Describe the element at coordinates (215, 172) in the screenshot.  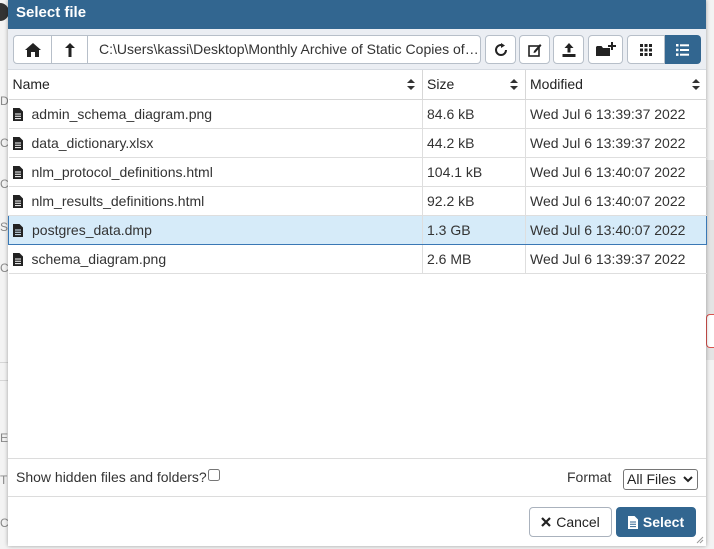
I see `file-name-cell: nlm_protocol_definitions.html` at that location.